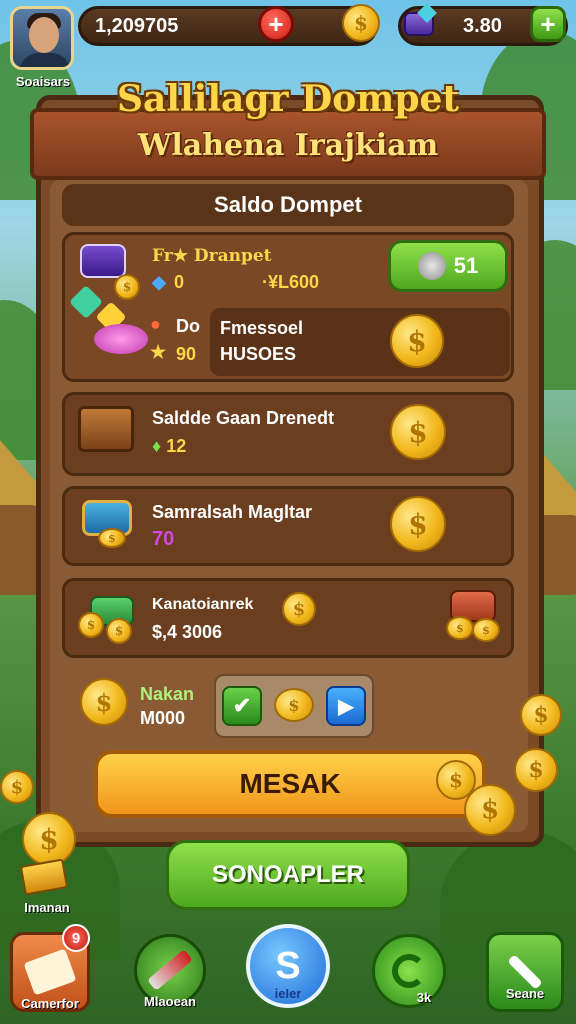  What do you see at coordinates (179, 282) in the screenshot?
I see `row1-val1: 0` at bounding box center [179, 282].